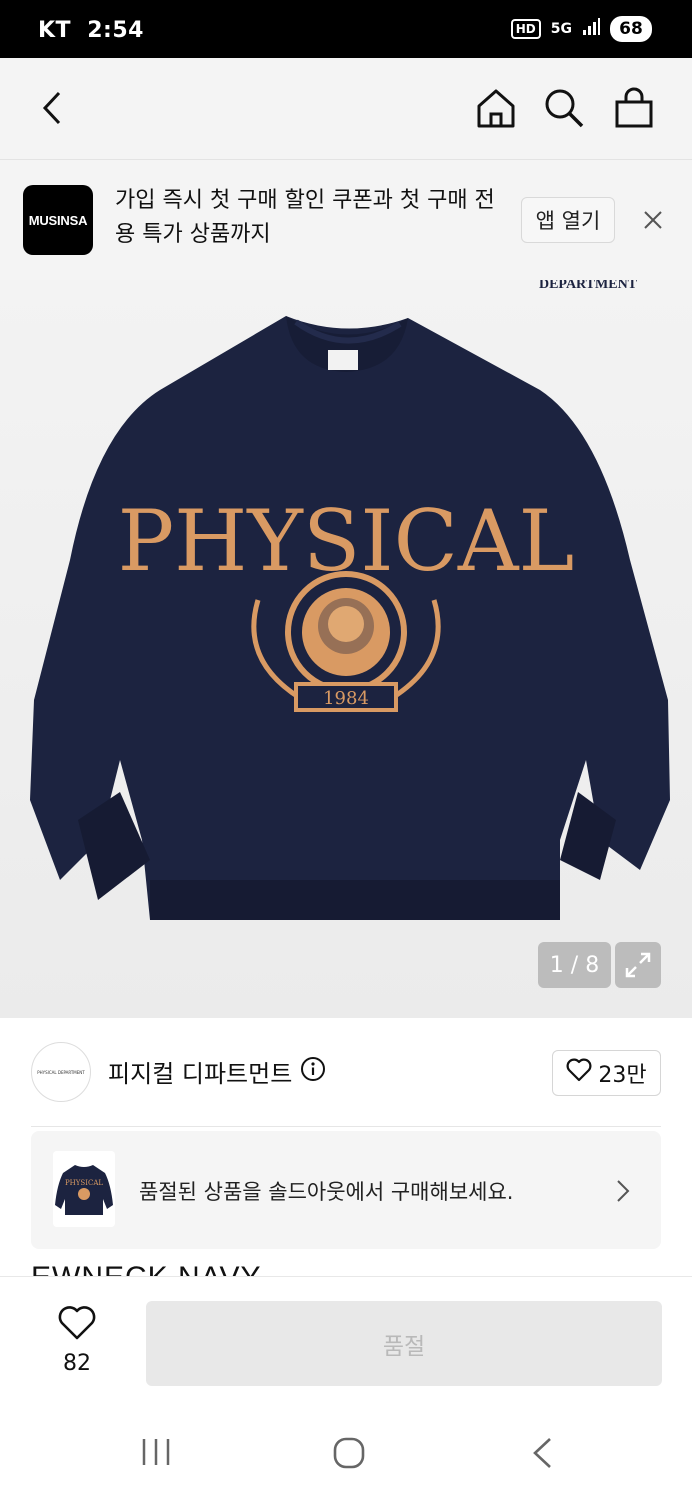  I want to click on close-icon, so click(653, 220).